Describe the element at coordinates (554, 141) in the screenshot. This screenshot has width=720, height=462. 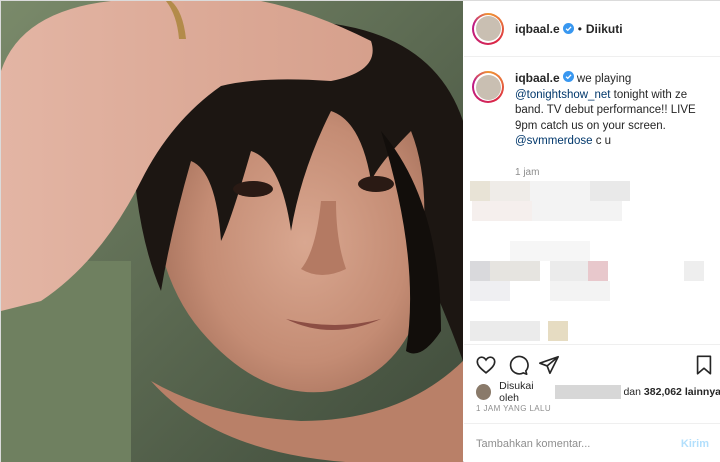
I see `mention-link: @svmmerdose` at that location.